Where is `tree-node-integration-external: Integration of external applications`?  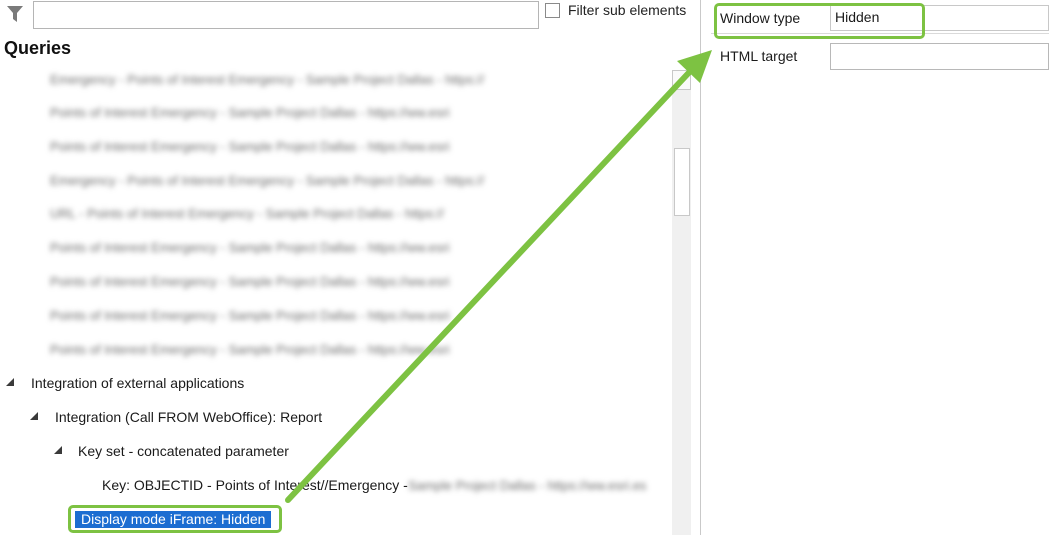
tree-node-integration-external: Integration of external applications is located at coordinates (137, 383).